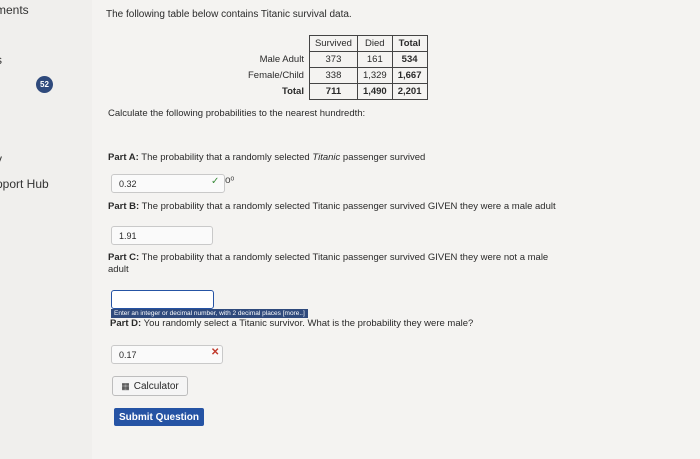  What do you see at coordinates (333, 91) in the screenshot?
I see `table-cell: 711` at bounding box center [333, 91].